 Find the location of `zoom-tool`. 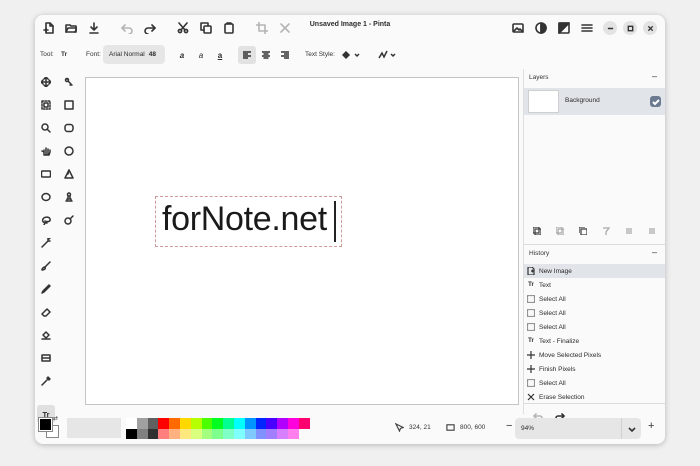

zoom-tool is located at coordinates (46, 128).